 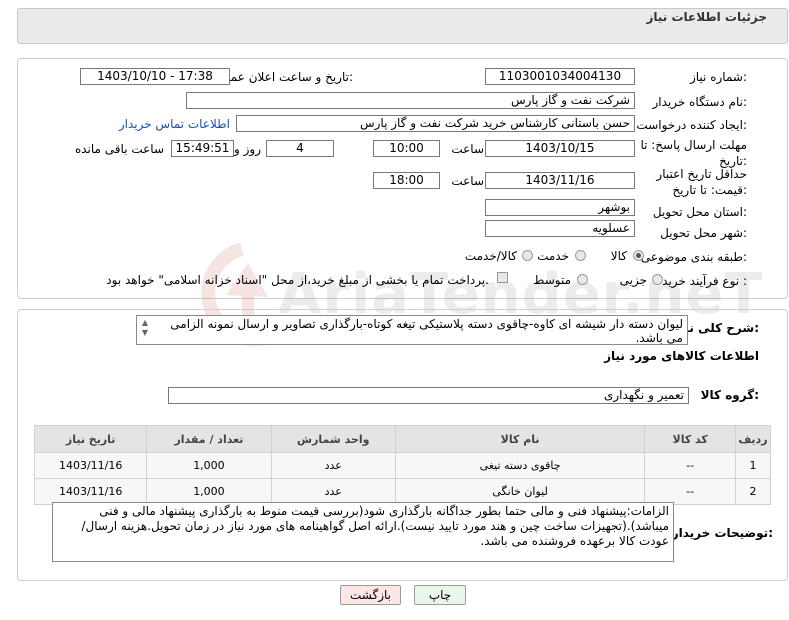 What do you see at coordinates (90, 439) in the screenshot?
I see `col-need-date: تاریخ نیاز` at bounding box center [90, 439].